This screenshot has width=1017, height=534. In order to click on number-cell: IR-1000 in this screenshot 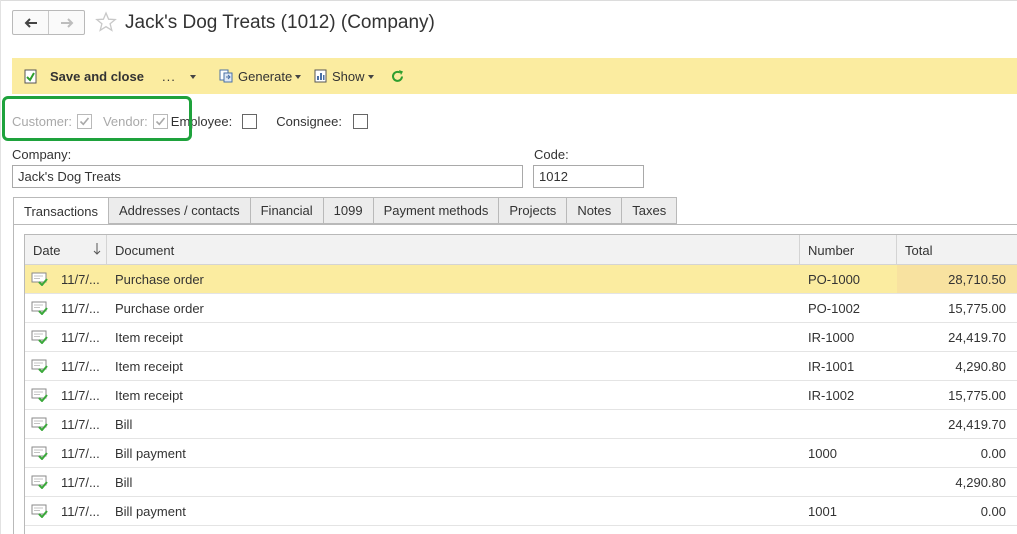, I will do `click(848, 337)`.